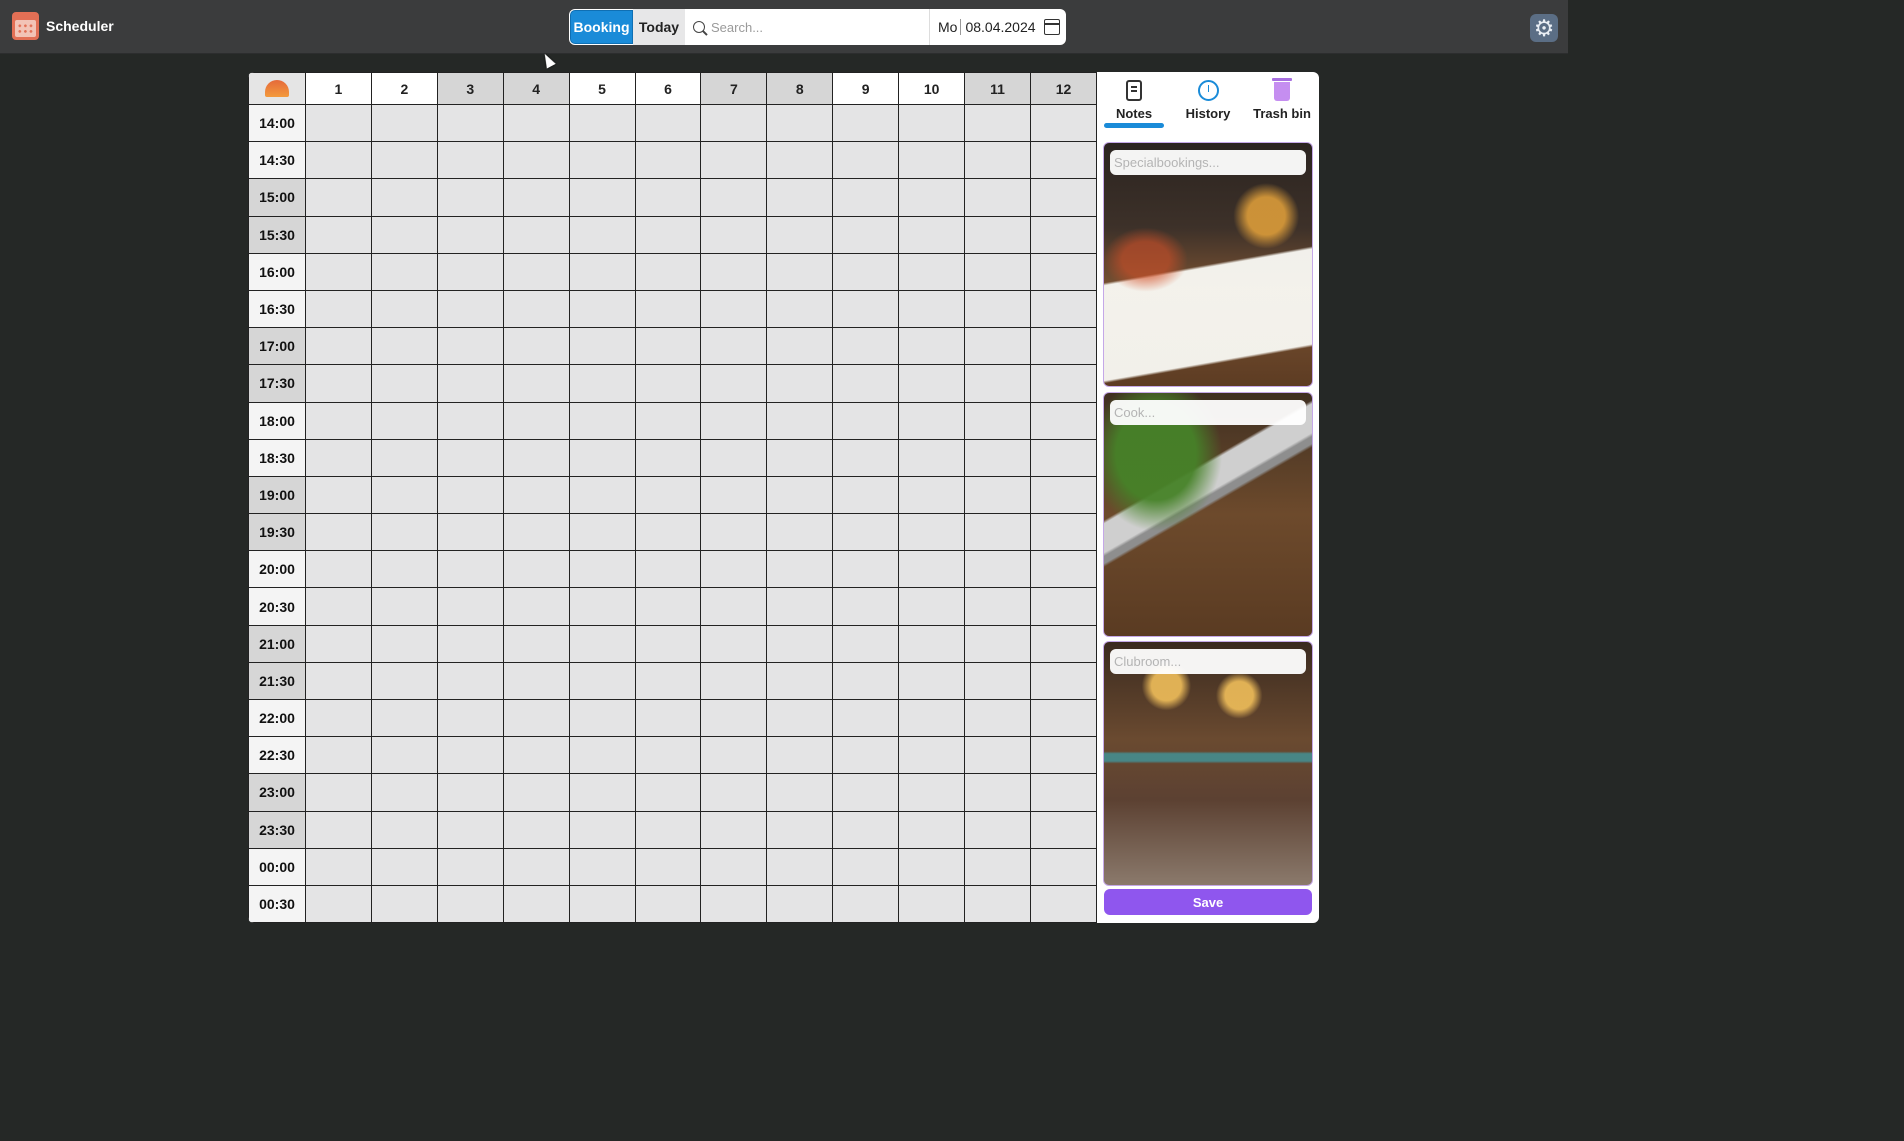 This screenshot has width=1904, height=1141. Describe the element at coordinates (601, 27) in the screenshot. I see `booking-button: Booking` at that location.